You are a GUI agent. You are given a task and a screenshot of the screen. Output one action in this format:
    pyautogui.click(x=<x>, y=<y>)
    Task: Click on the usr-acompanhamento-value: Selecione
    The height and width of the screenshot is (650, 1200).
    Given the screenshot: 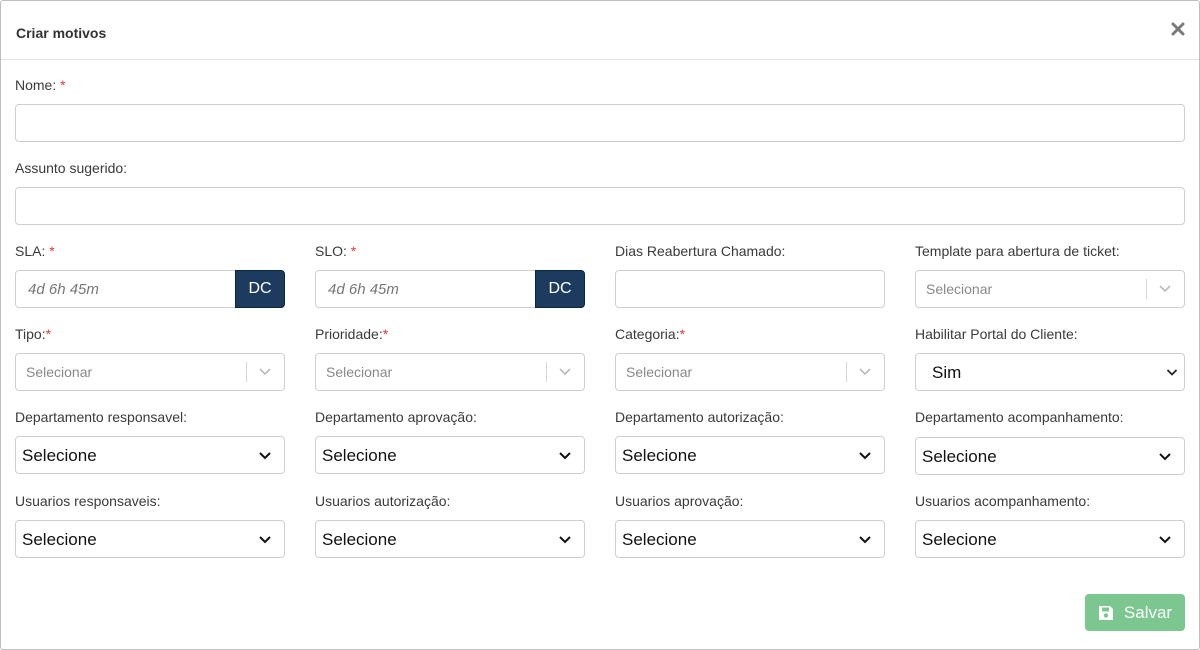 What is the action you would take?
    pyautogui.click(x=959, y=539)
    